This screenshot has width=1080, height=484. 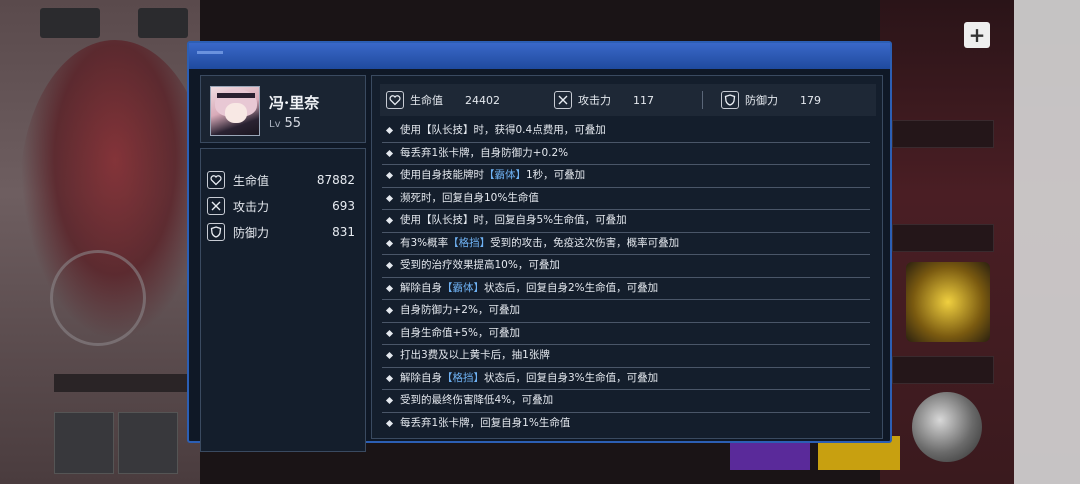 I want to click on skill-effect-item: 解除自身【霸体】状态后，回复自身2%生命值，可叠加, so click(x=626, y=289).